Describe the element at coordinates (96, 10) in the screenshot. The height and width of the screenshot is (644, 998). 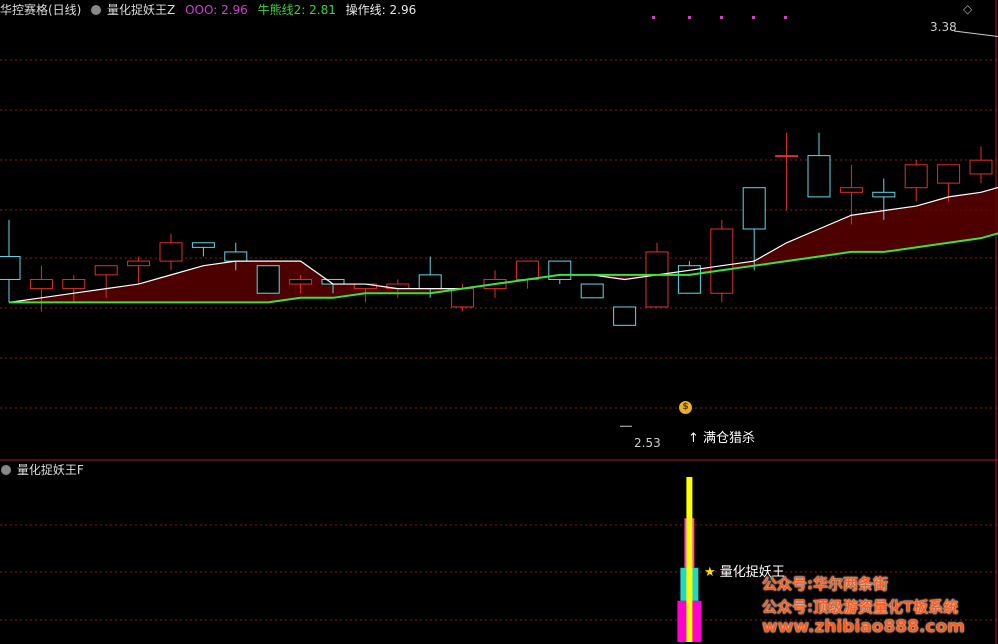
I see `indicator-toggle-icon` at that location.